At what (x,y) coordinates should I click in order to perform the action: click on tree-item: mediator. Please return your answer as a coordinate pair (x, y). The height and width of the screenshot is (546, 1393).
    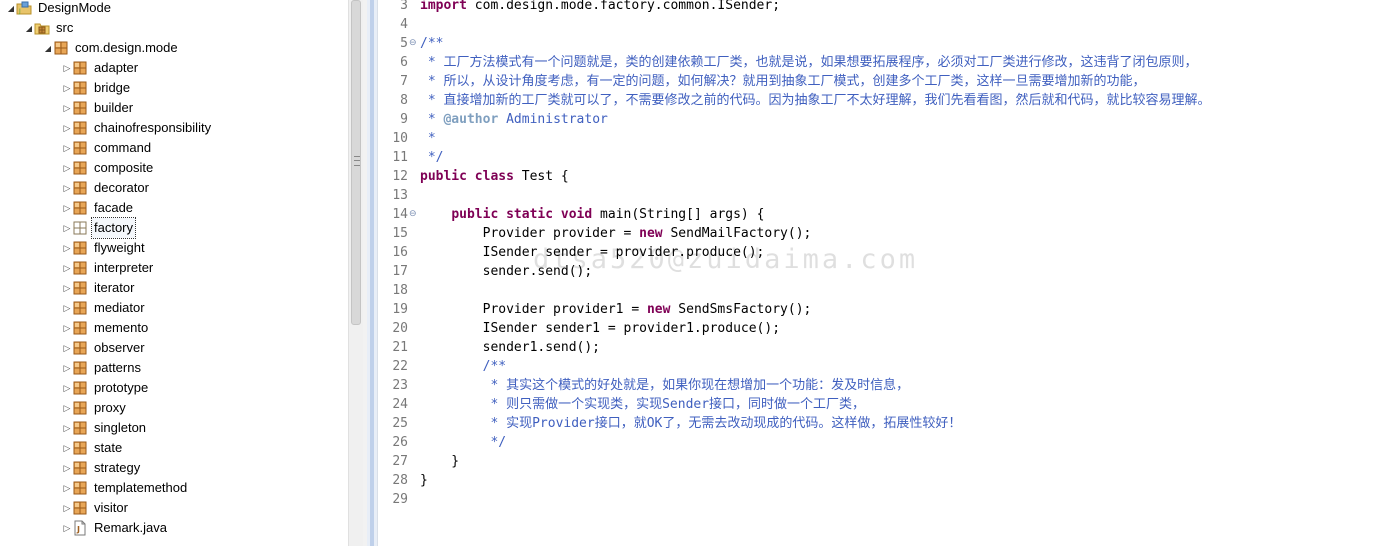
    Looking at the image, I should click on (174, 308).